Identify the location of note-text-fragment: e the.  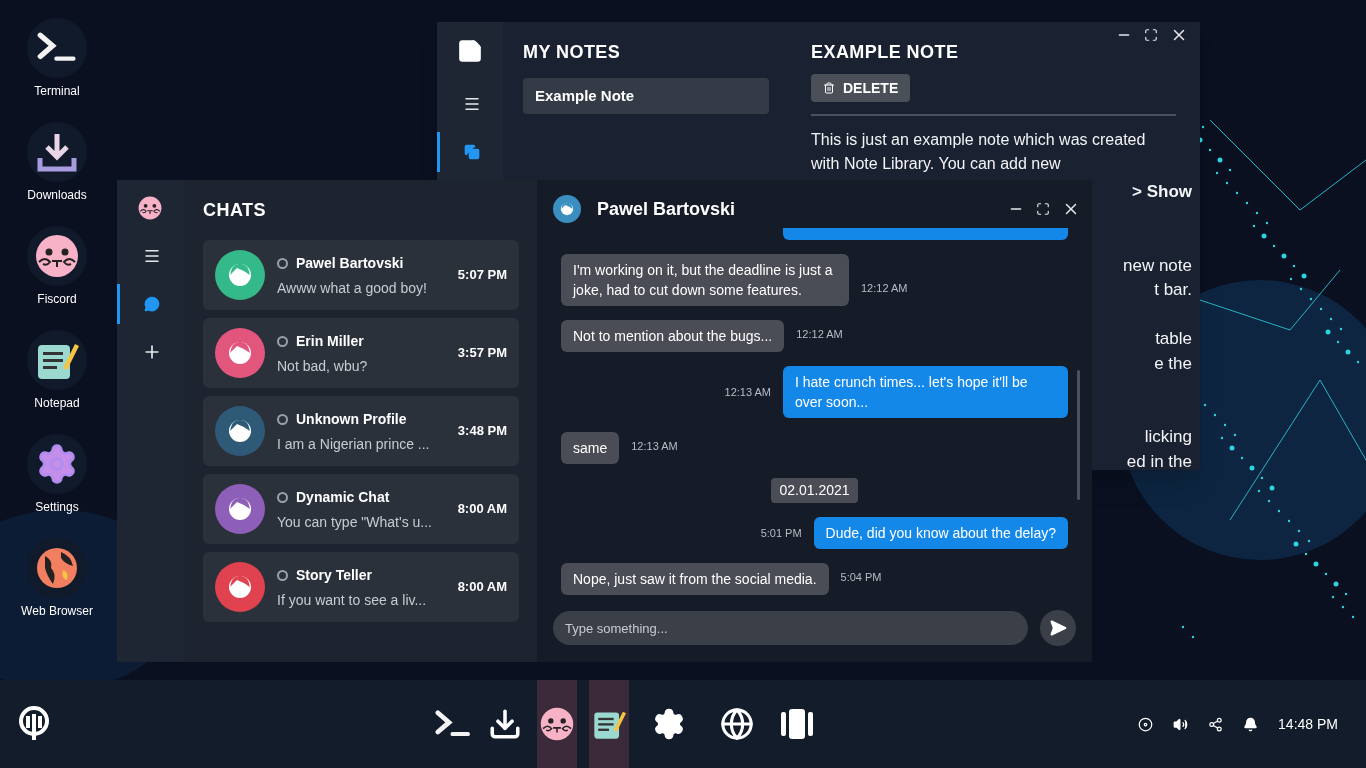
(1173, 363).